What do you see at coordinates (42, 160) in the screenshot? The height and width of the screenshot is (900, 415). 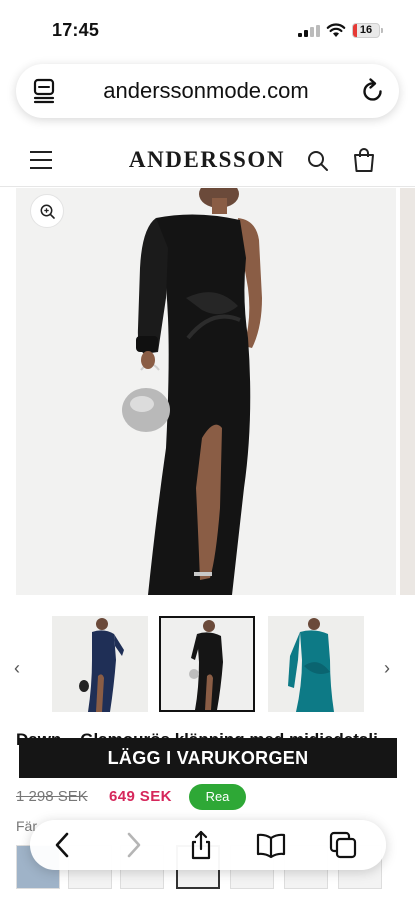 I see `hamburger-menu-icon` at bounding box center [42, 160].